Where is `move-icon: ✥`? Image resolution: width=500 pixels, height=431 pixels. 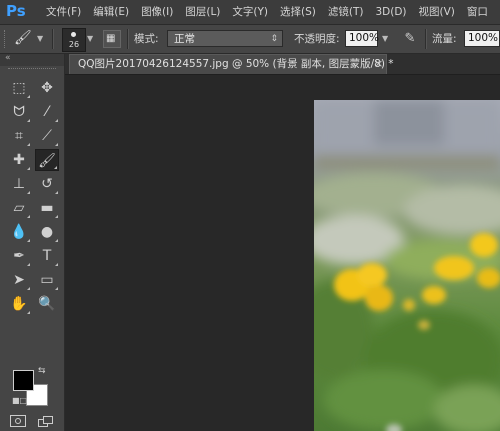
move-icon: ✥ is located at coordinates (47, 88).